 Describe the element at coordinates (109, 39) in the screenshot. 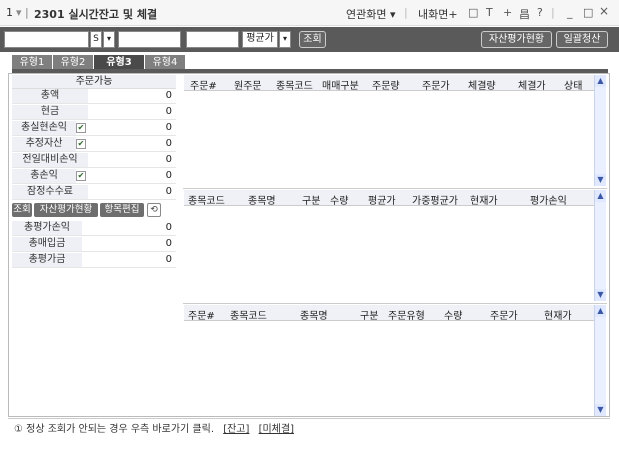

I see `account-dropdown-icon: ▾` at that location.